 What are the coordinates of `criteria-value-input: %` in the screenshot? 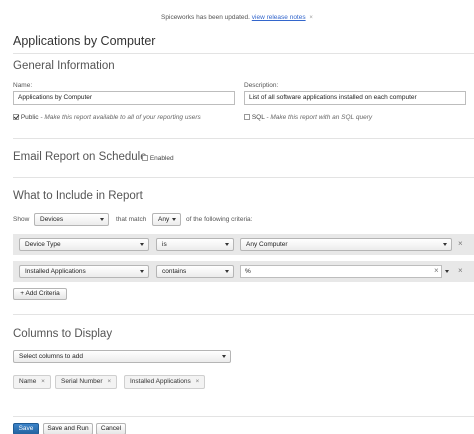 It's located at (341, 271).